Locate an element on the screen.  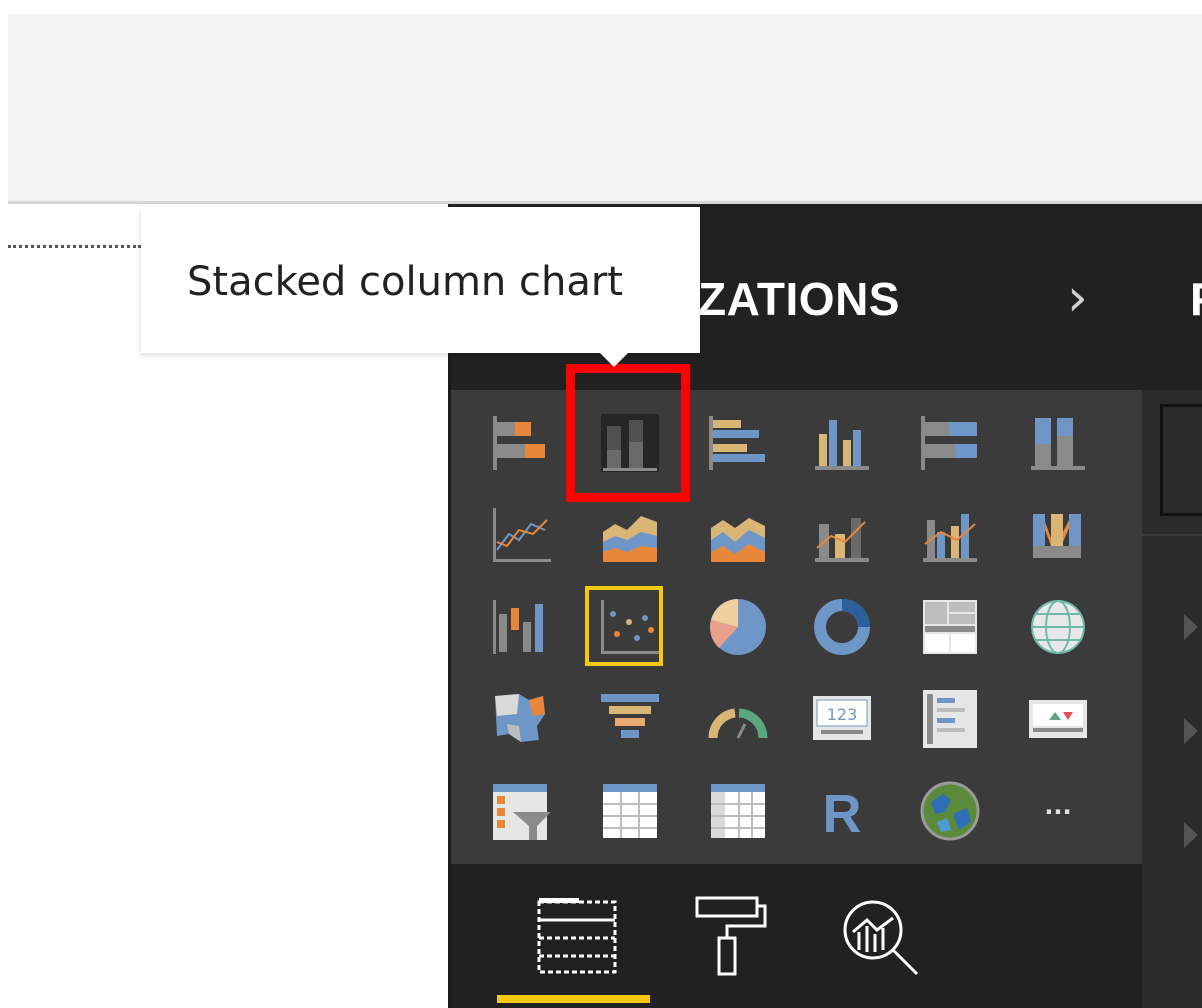
waterfall-chart-icon is located at coordinates (522, 627).